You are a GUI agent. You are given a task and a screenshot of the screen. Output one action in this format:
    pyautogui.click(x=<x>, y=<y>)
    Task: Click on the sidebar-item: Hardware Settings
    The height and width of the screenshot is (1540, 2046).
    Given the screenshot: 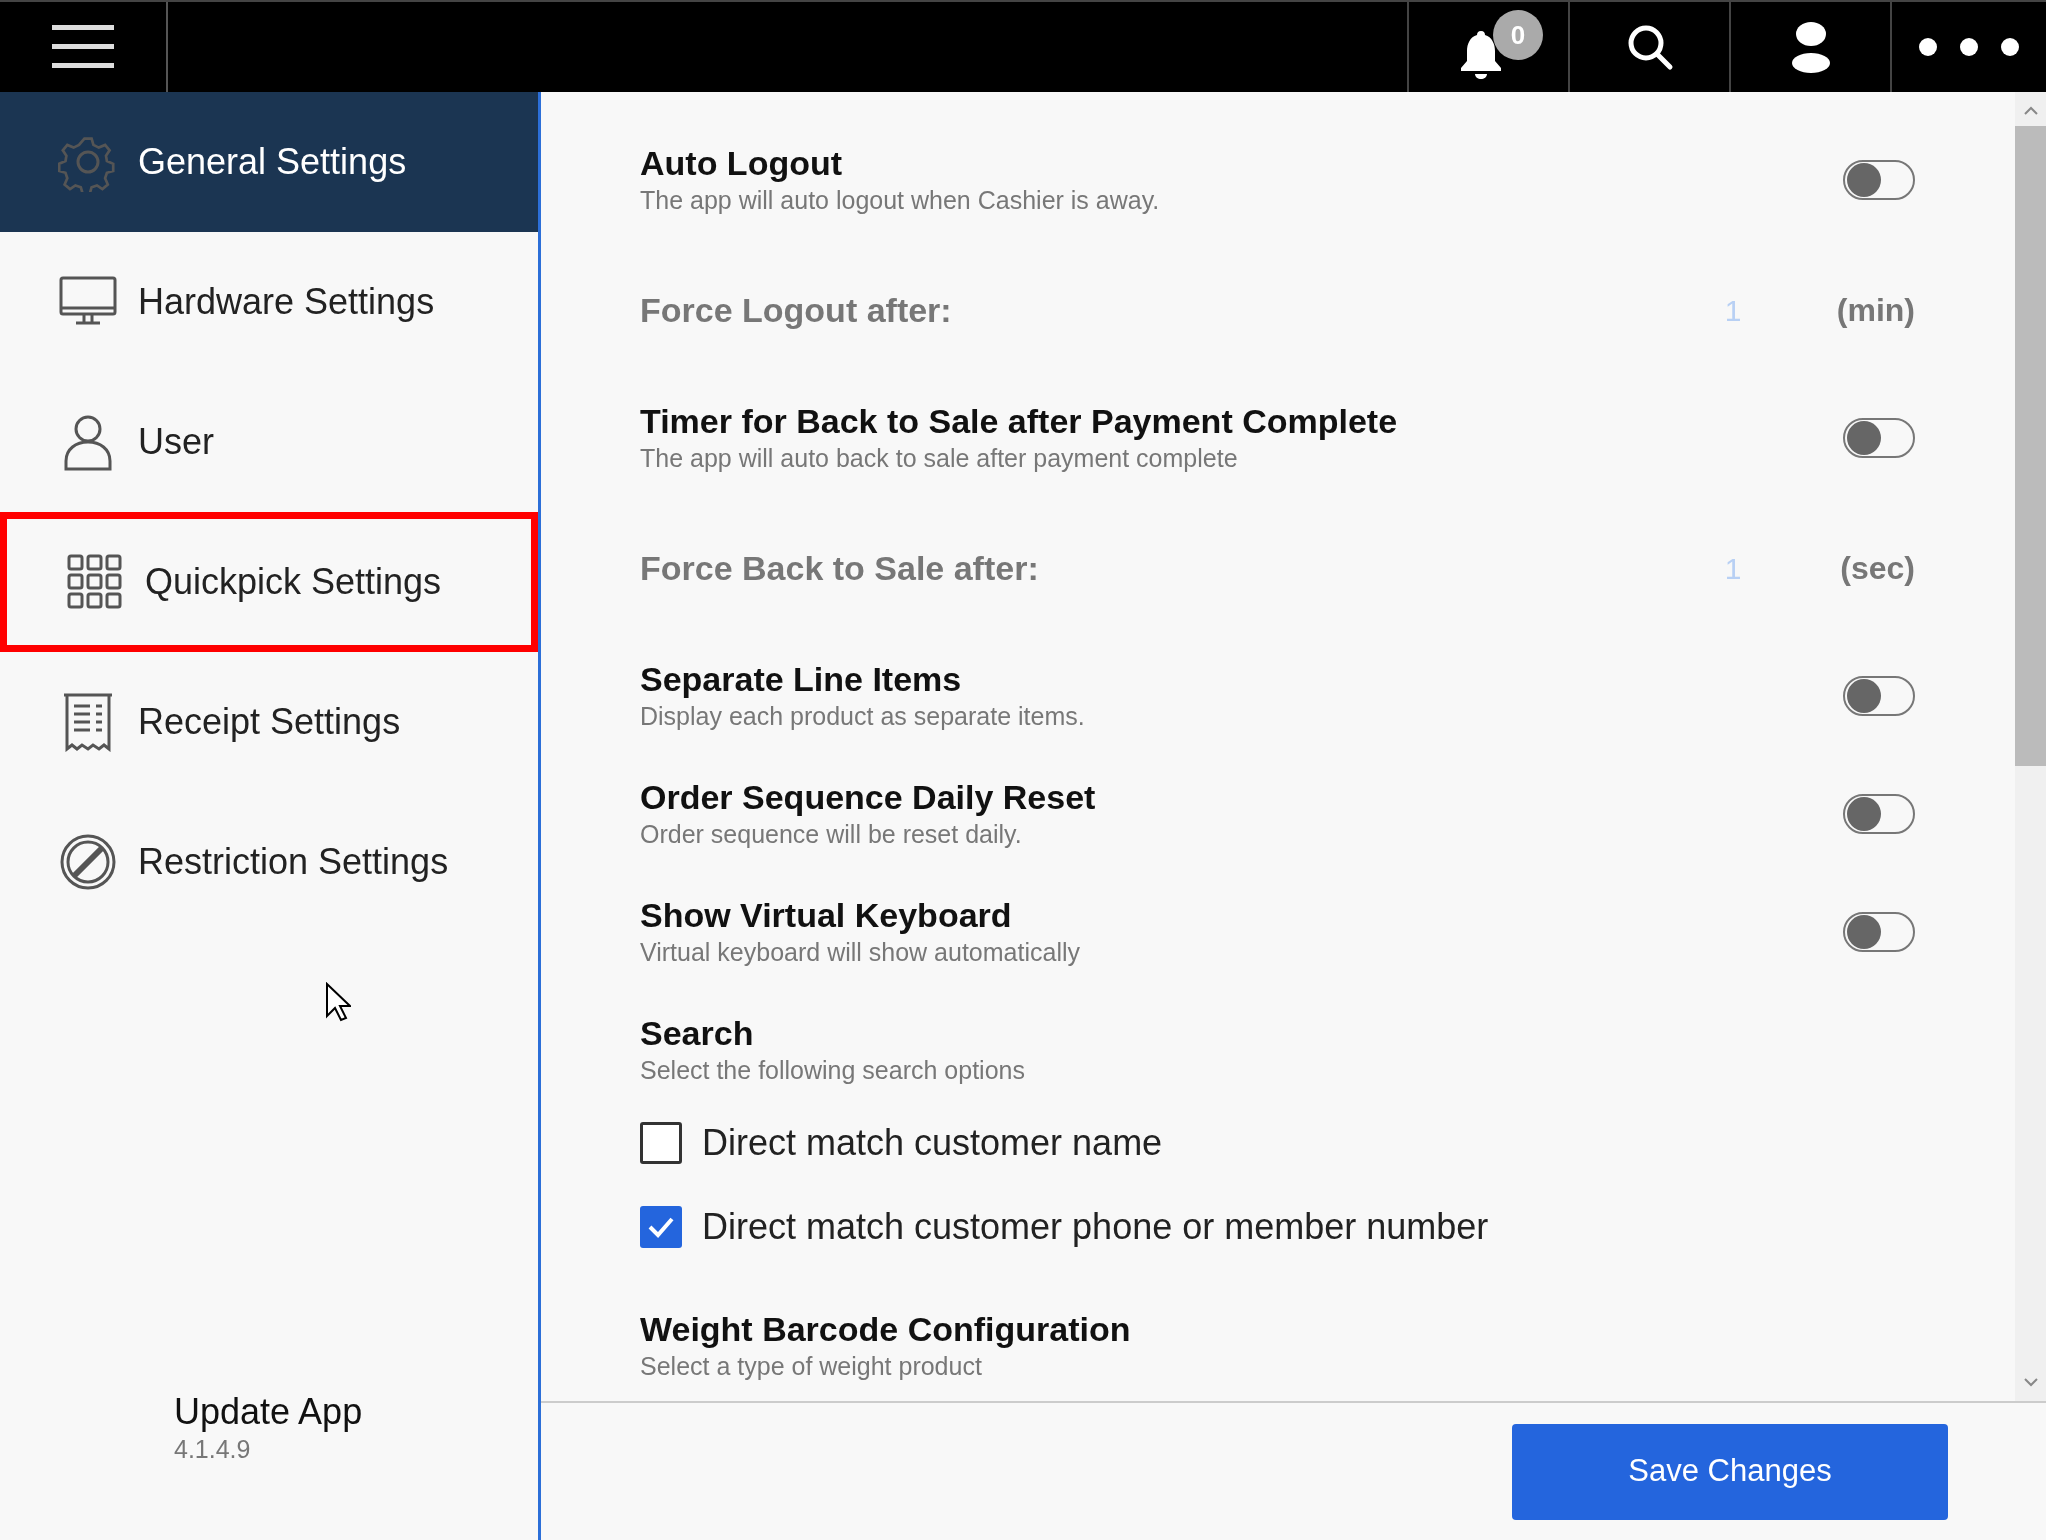 What is the action you would take?
    pyautogui.click(x=269, y=302)
    